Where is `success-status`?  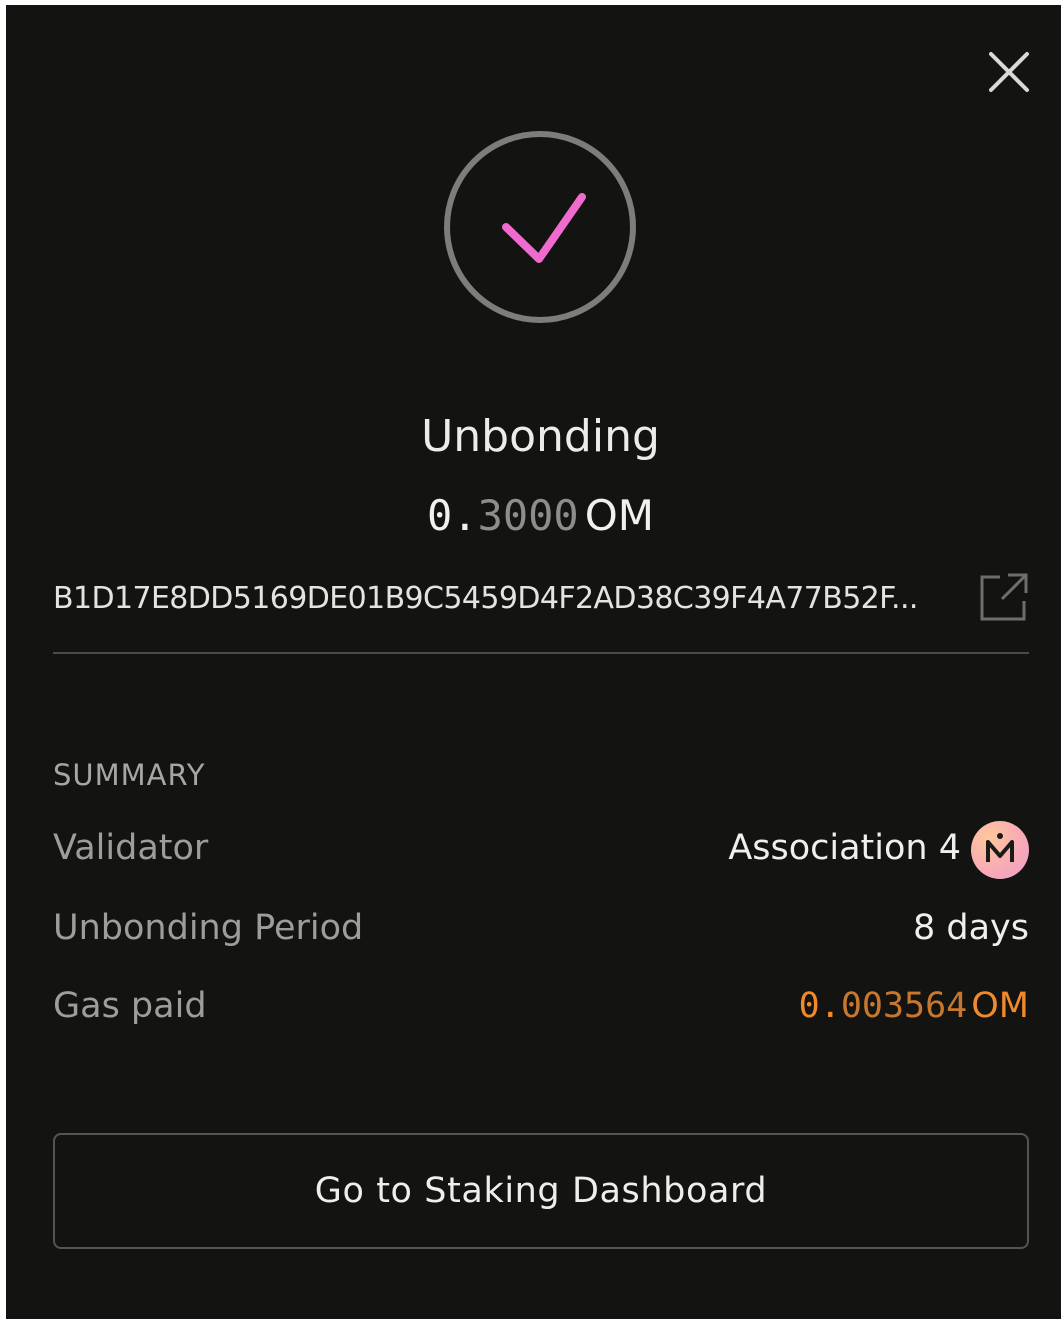 success-status is located at coordinates (542, 229).